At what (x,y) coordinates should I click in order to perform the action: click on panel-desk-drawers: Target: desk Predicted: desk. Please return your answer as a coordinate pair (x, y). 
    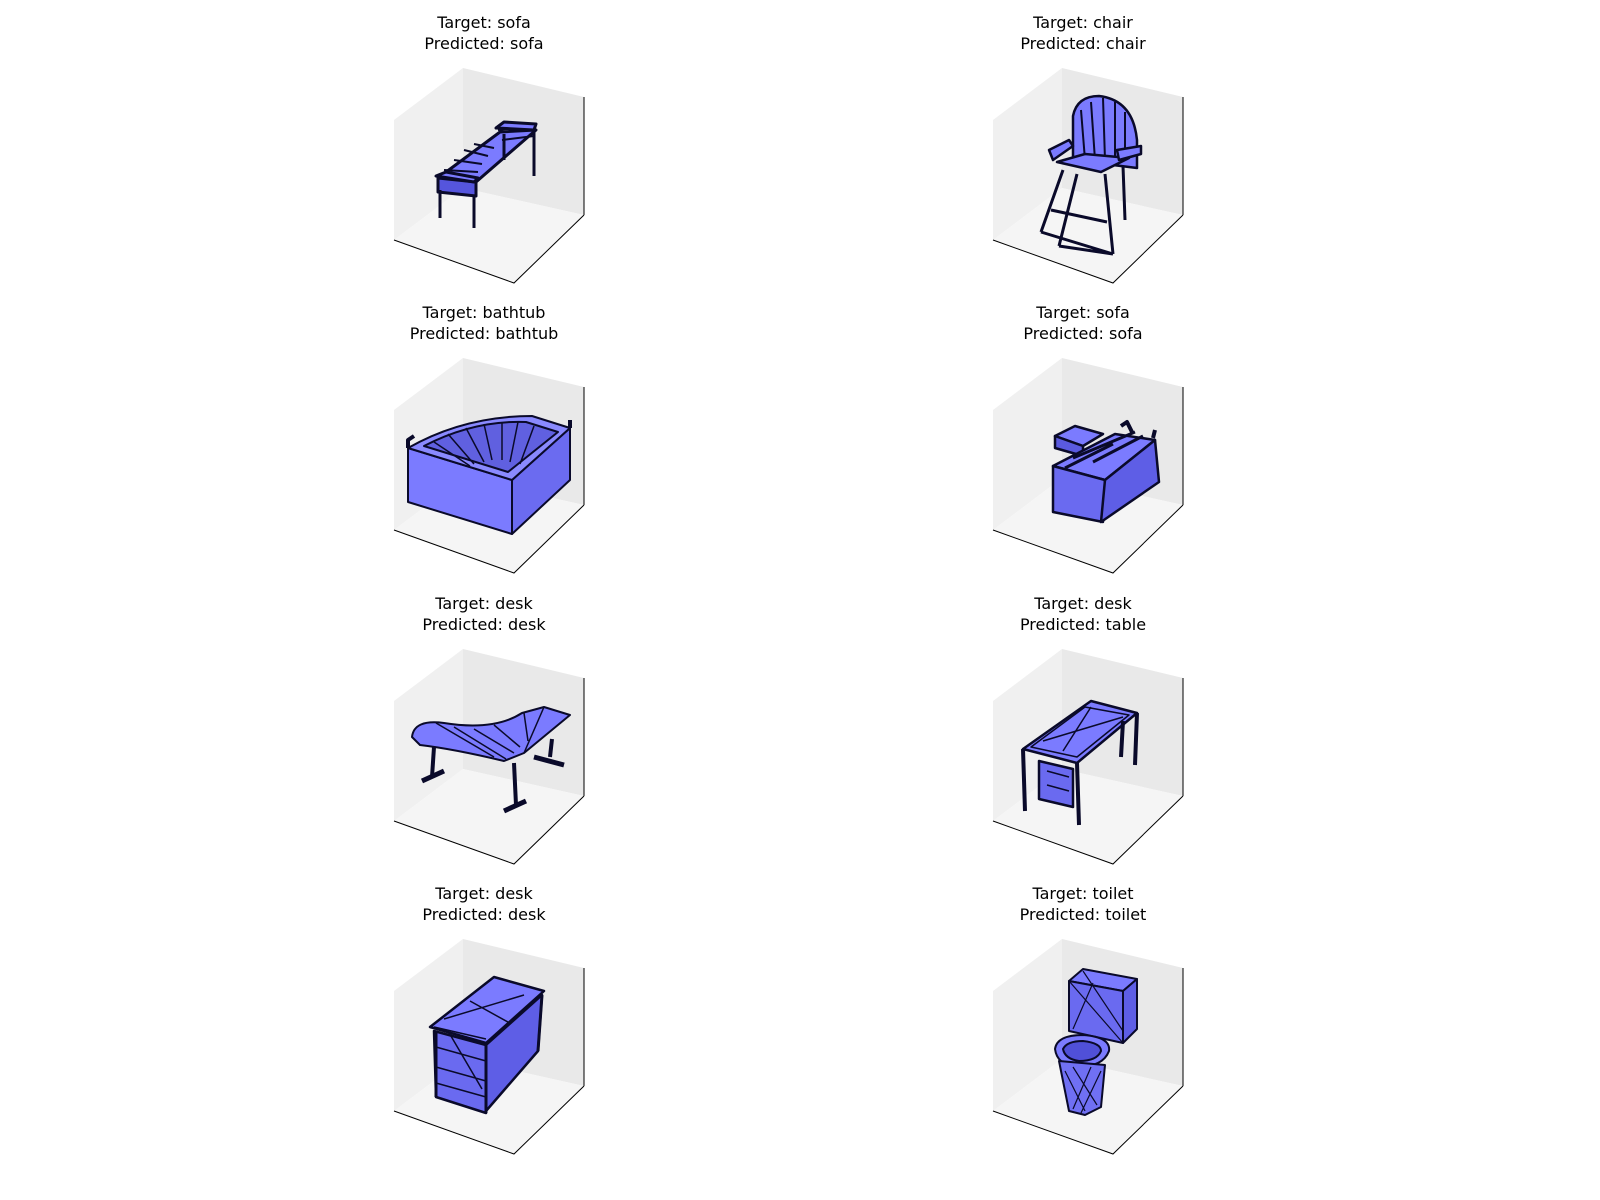
    Looking at the image, I should click on (484, 1016).